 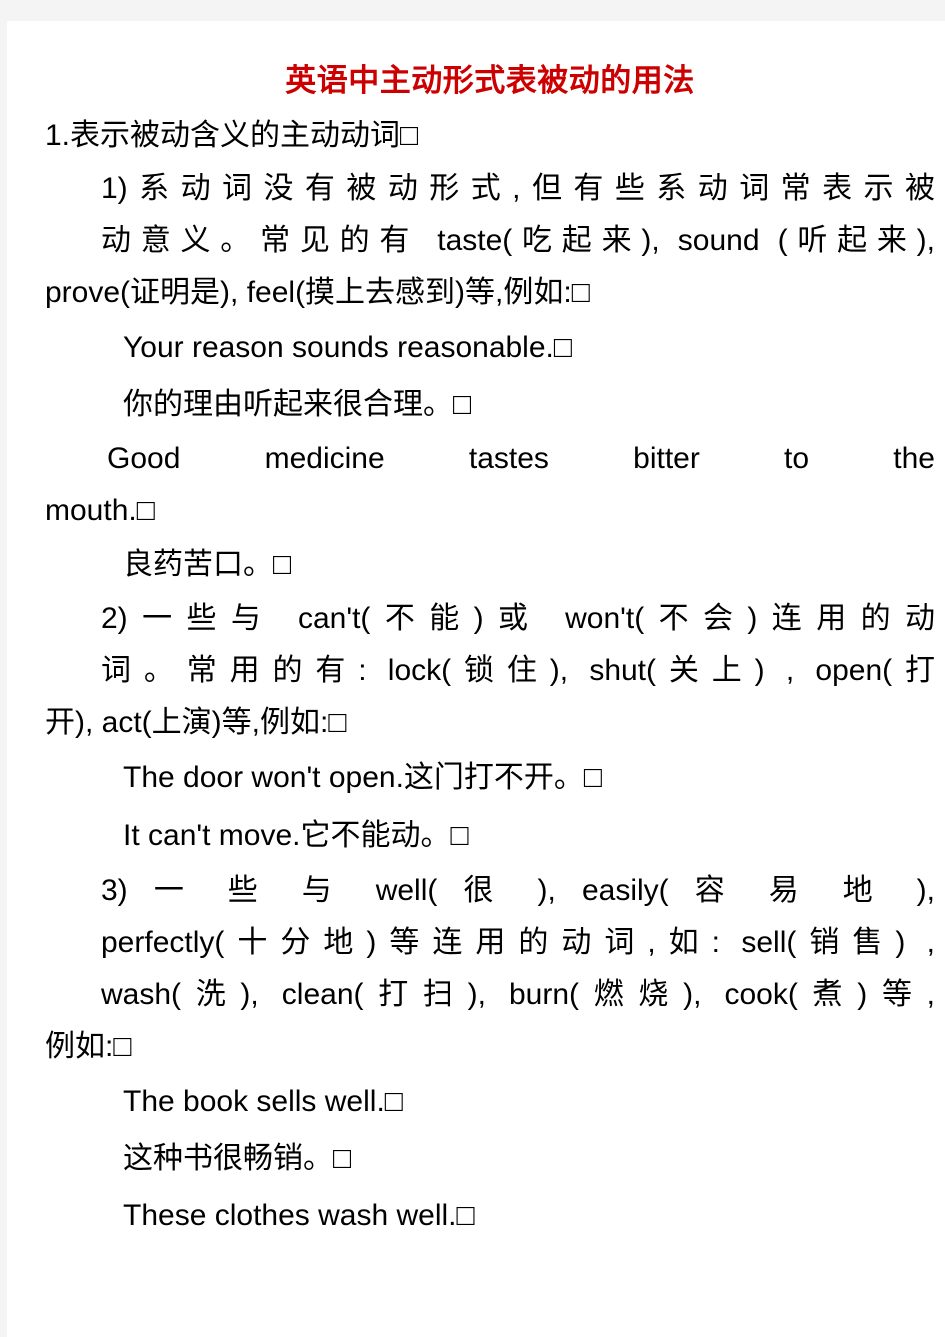 What do you see at coordinates (490, 80) in the screenshot?
I see `page-title: 英语中主动形式表被动的用法` at bounding box center [490, 80].